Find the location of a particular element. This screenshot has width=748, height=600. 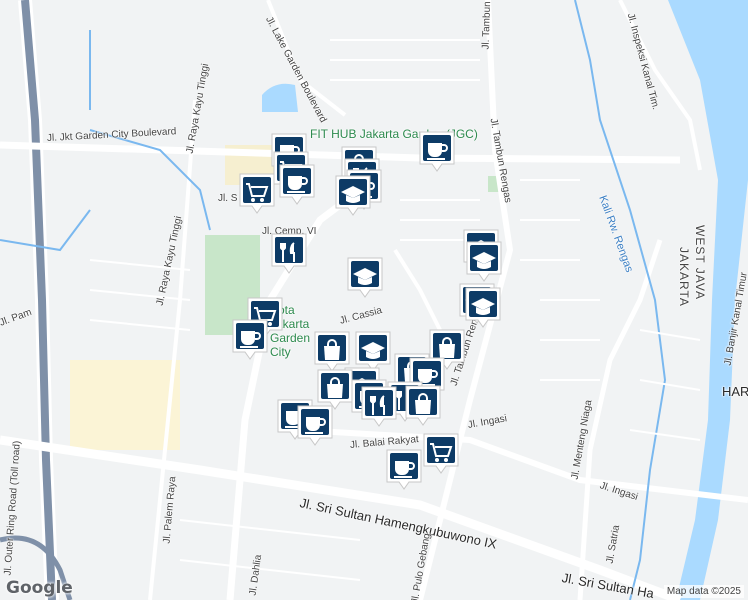

place-label-harapan: HARAP is located at coordinates (735, 391).